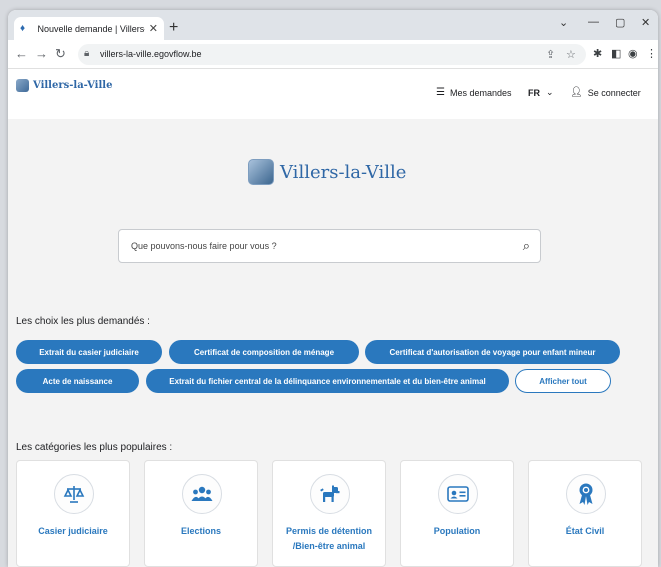 Image resolution: width=661 pixels, height=567 pixels. I want to click on hero-logo: Villers-la-Ville, so click(327, 172).